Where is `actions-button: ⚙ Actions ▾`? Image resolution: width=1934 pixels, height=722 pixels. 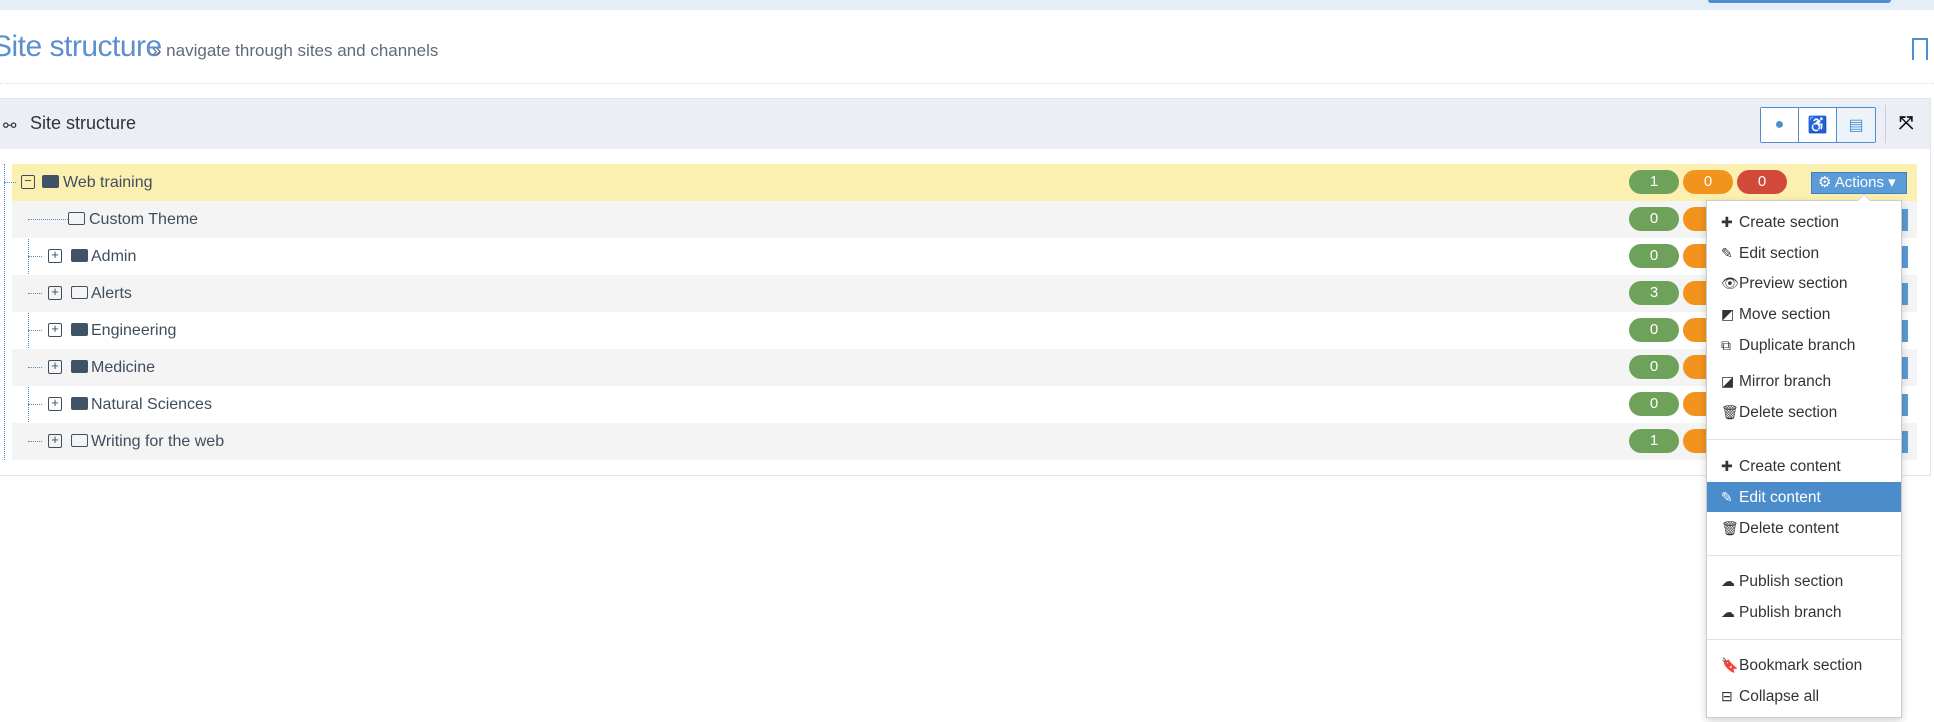
actions-button: ⚙ Actions ▾ is located at coordinates (1859, 183).